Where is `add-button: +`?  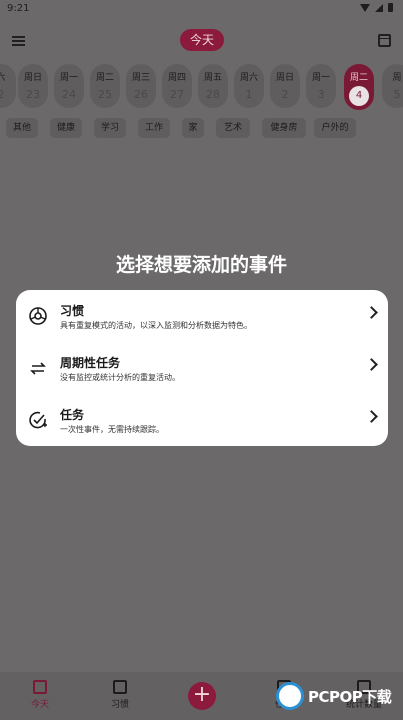
add-button: + is located at coordinates (202, 696).